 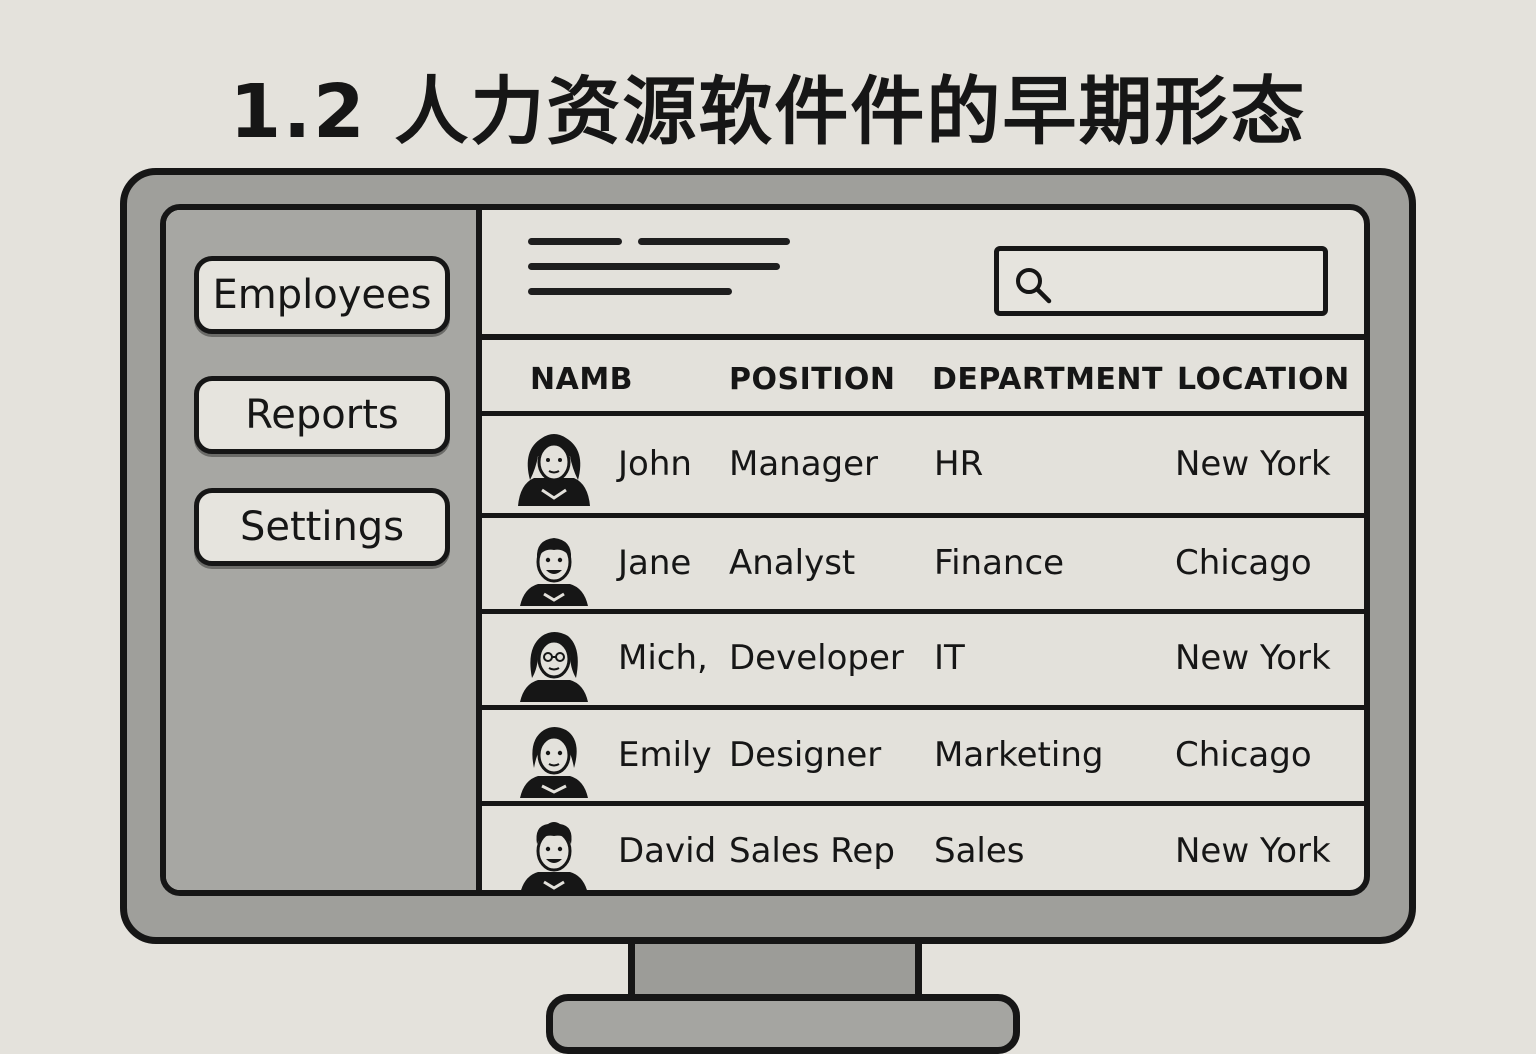 I want to click on avatar-long-hair-icon, so click(x=554, y=470).